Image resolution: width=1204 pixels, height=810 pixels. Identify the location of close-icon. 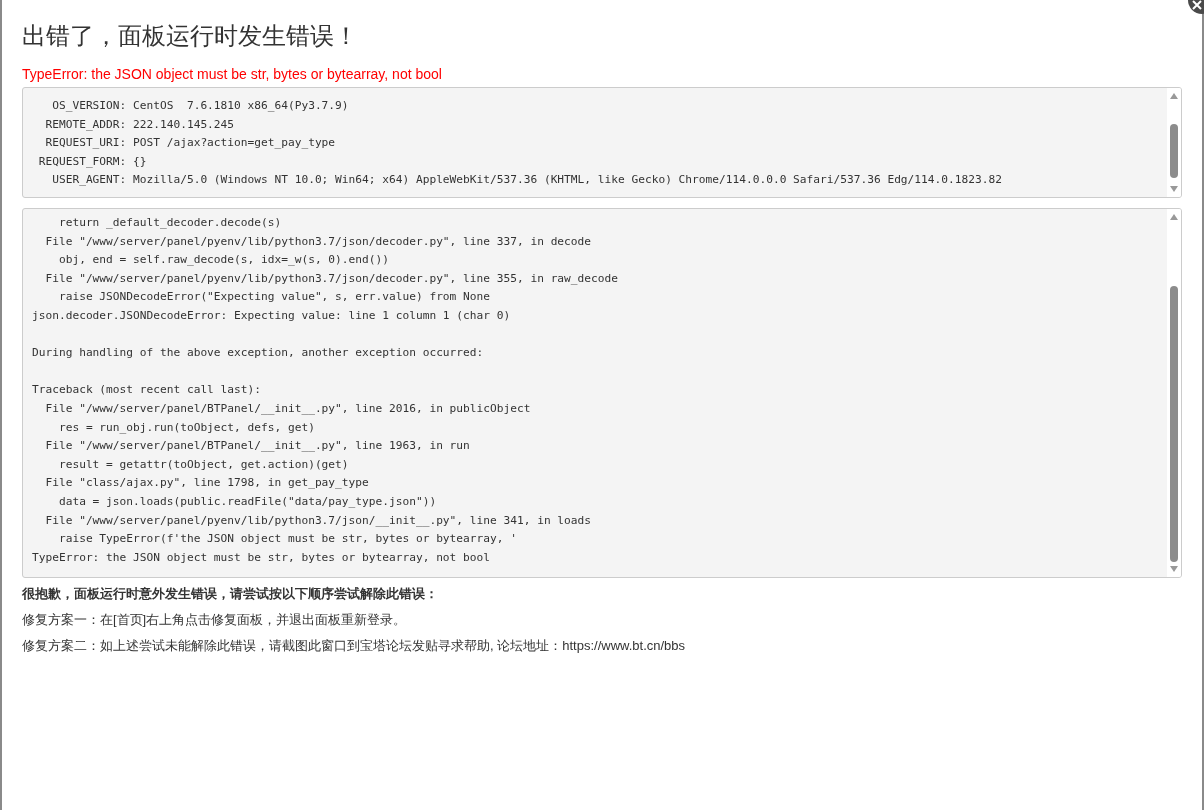
(1197, 5).